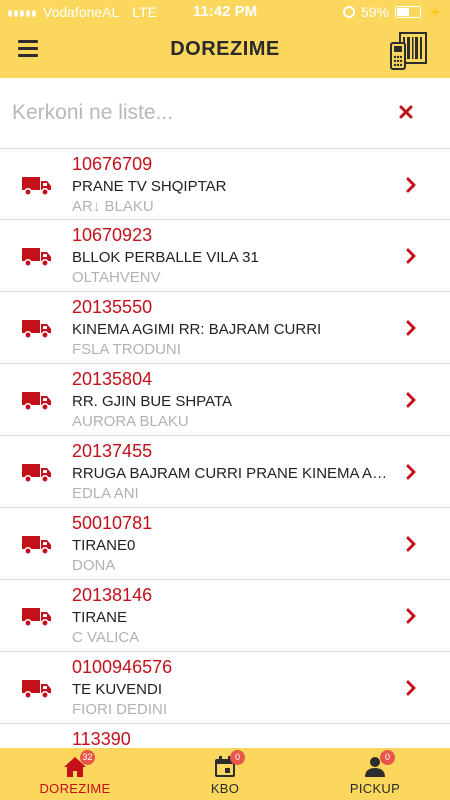 This screenshot has width=450, height=800. Describe the element at coordinates (112, 595) in the screenshot. I see `delivery-code: 20138146` at that location.